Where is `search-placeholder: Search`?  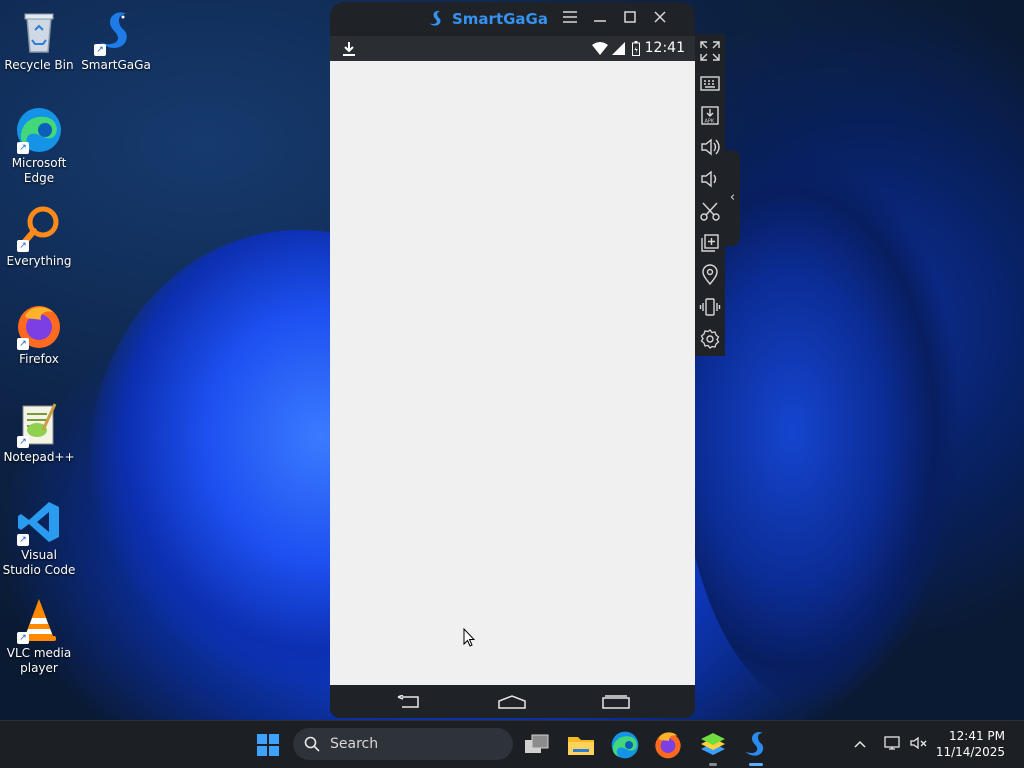
search-placeholder: Search is located at coordinates (354, 744).